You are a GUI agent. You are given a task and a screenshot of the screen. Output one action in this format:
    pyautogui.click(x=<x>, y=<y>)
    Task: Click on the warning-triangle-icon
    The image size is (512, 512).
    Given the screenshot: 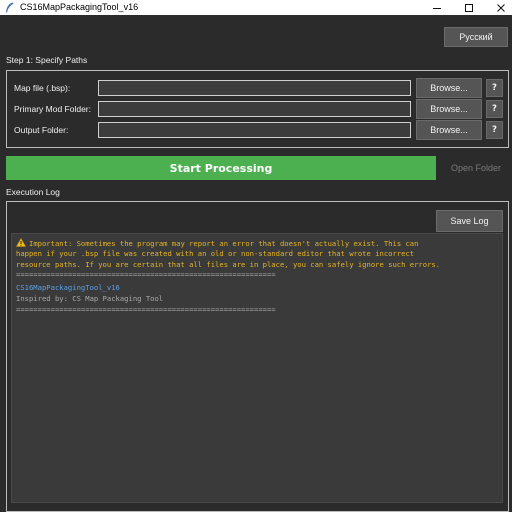 What is the action you would take?
    pyautogui.click(x=21, y=242)
    